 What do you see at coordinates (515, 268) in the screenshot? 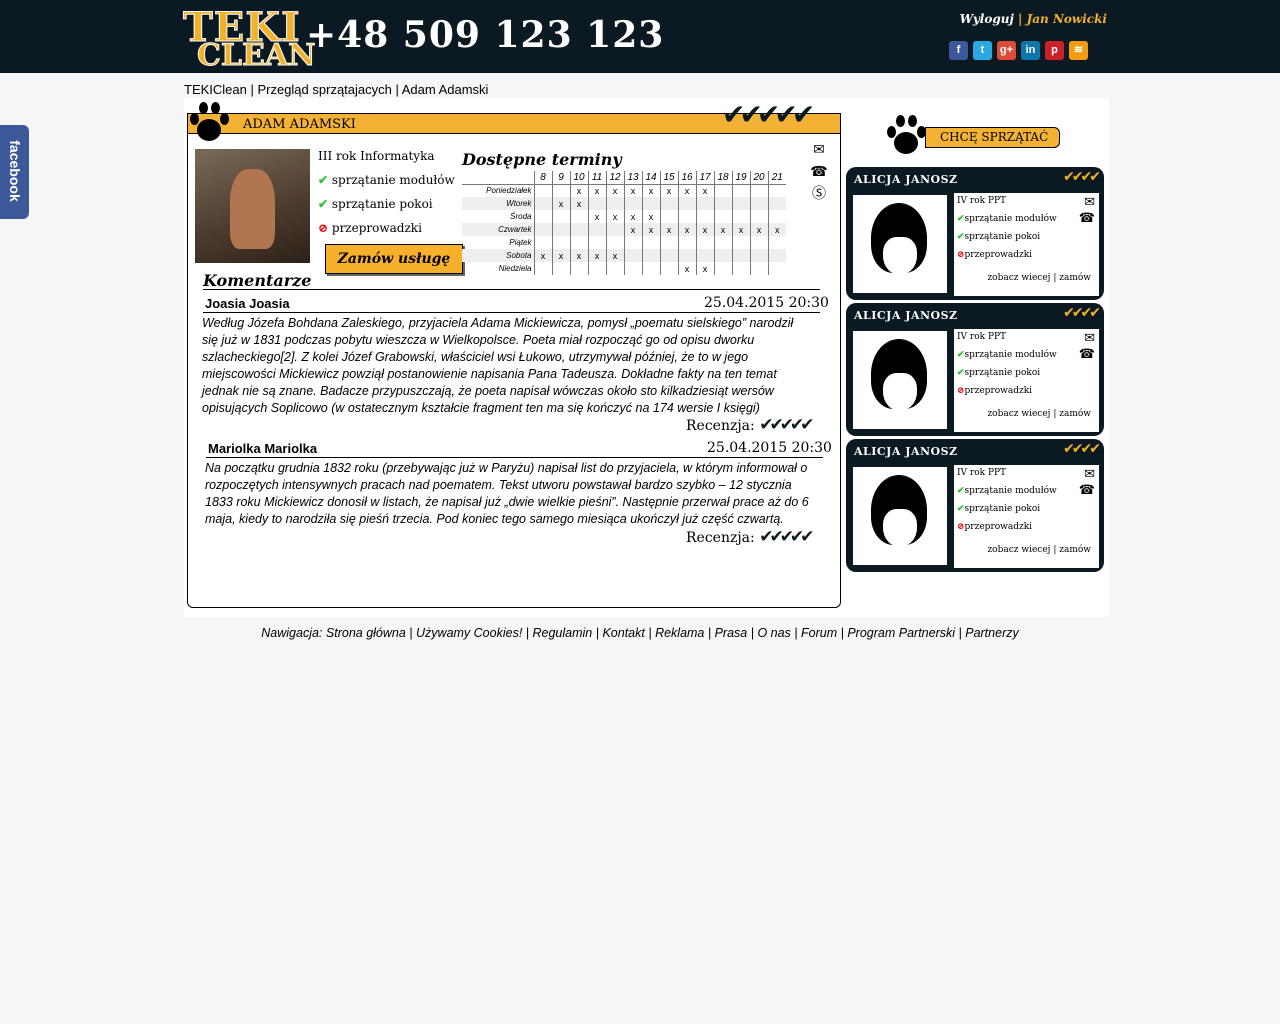
I see `schedule-day: Niedziela` at bounding box center [515, 268].